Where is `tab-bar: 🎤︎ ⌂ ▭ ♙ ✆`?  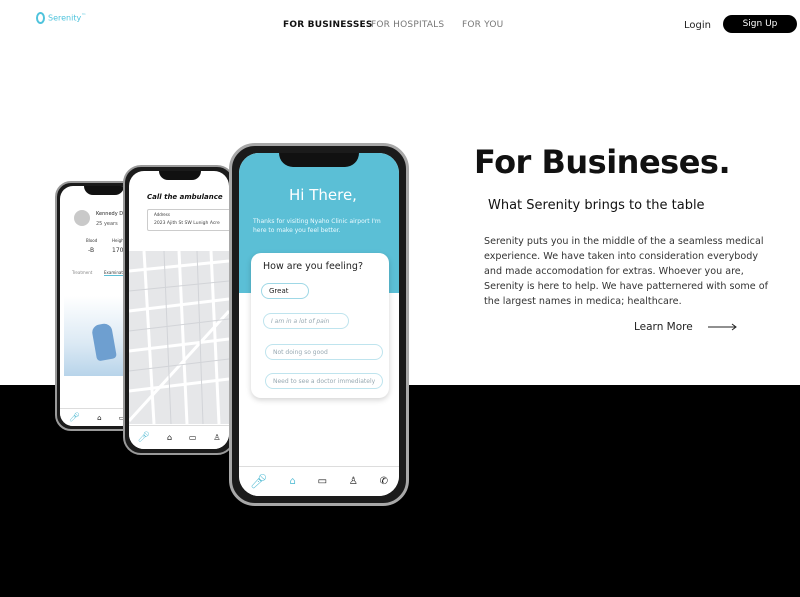 tab-bar: 🎤︎ ⌂ ▭ ♙ ✆ is located at coordinates (319, 481).